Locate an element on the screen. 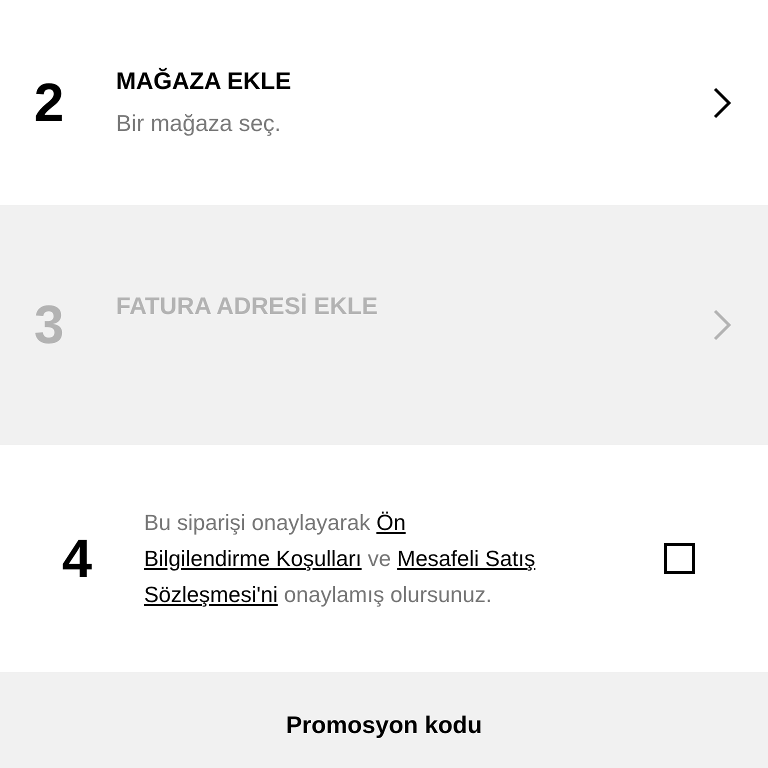 The image size is (768, 768). step-number: 3 is located at coordinates (50, 325).